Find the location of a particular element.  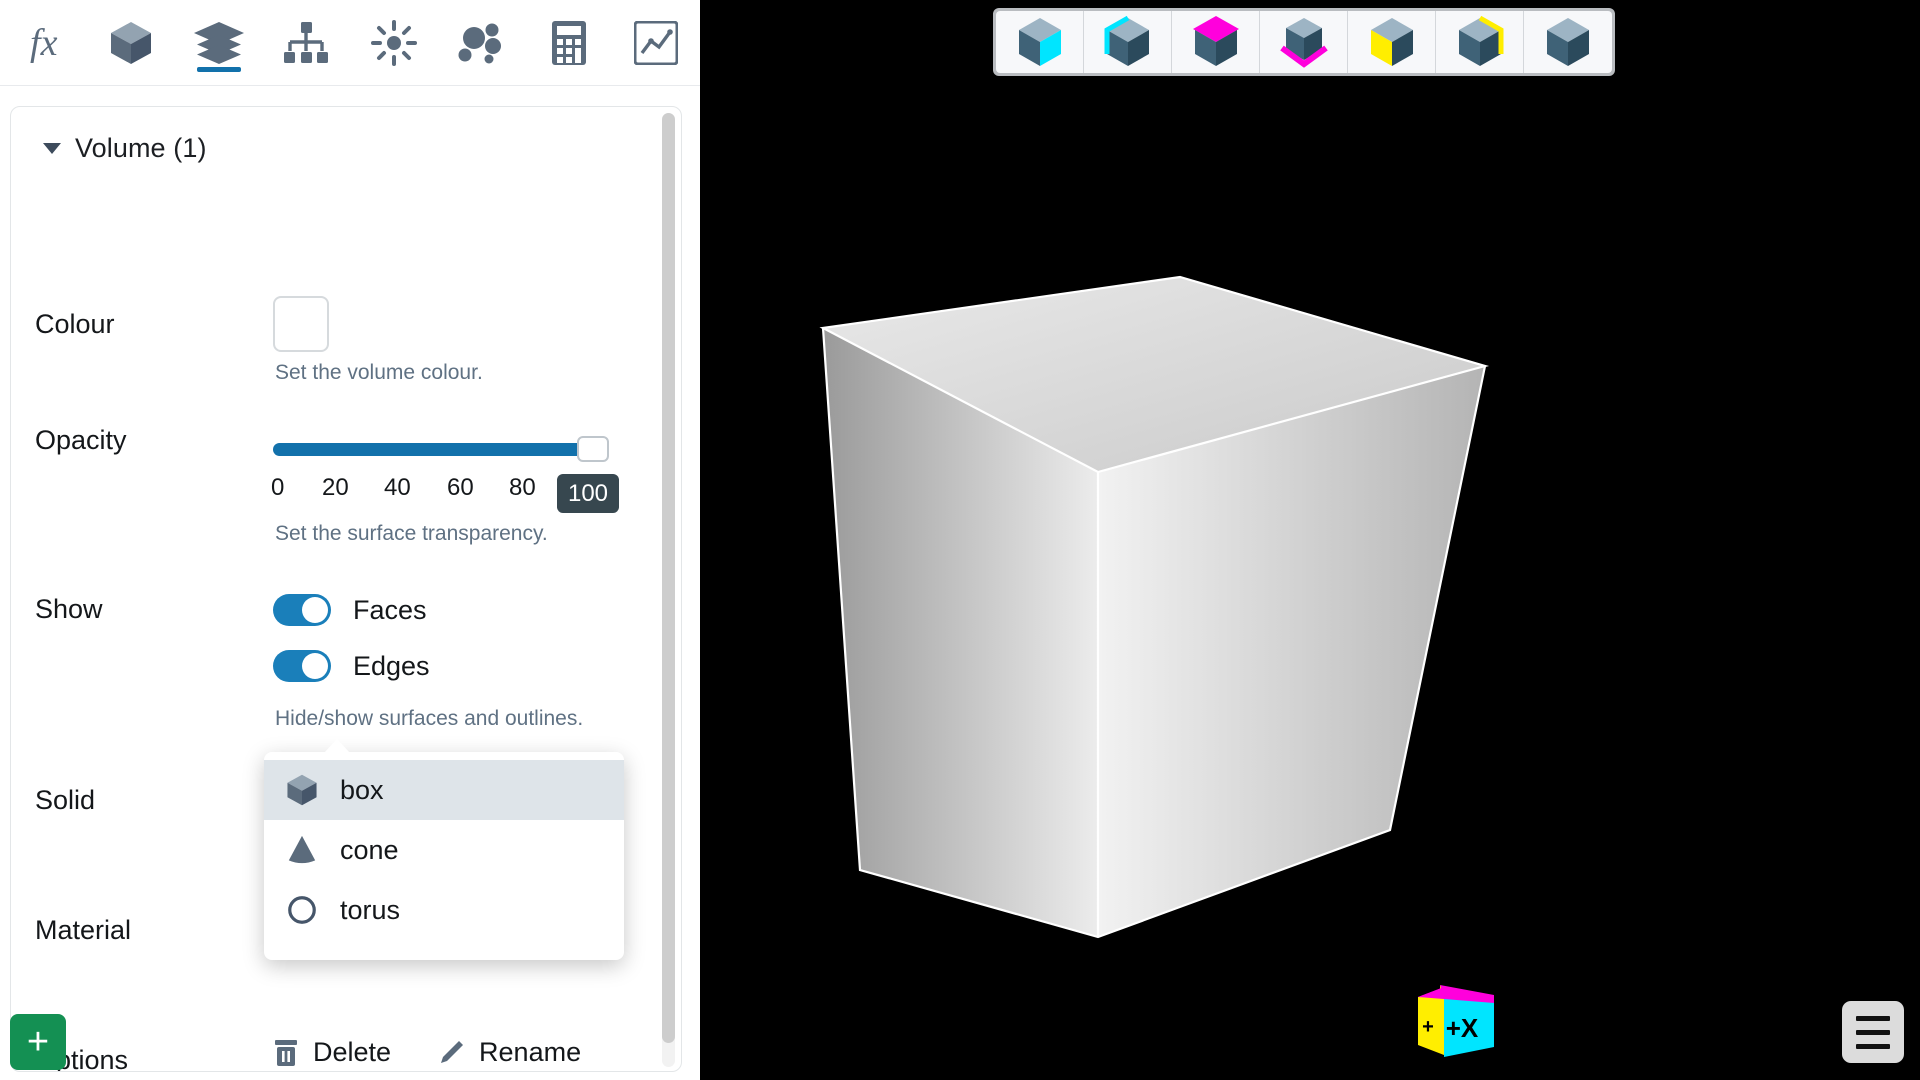

trash-icon is located at coordinates (286, 1052).